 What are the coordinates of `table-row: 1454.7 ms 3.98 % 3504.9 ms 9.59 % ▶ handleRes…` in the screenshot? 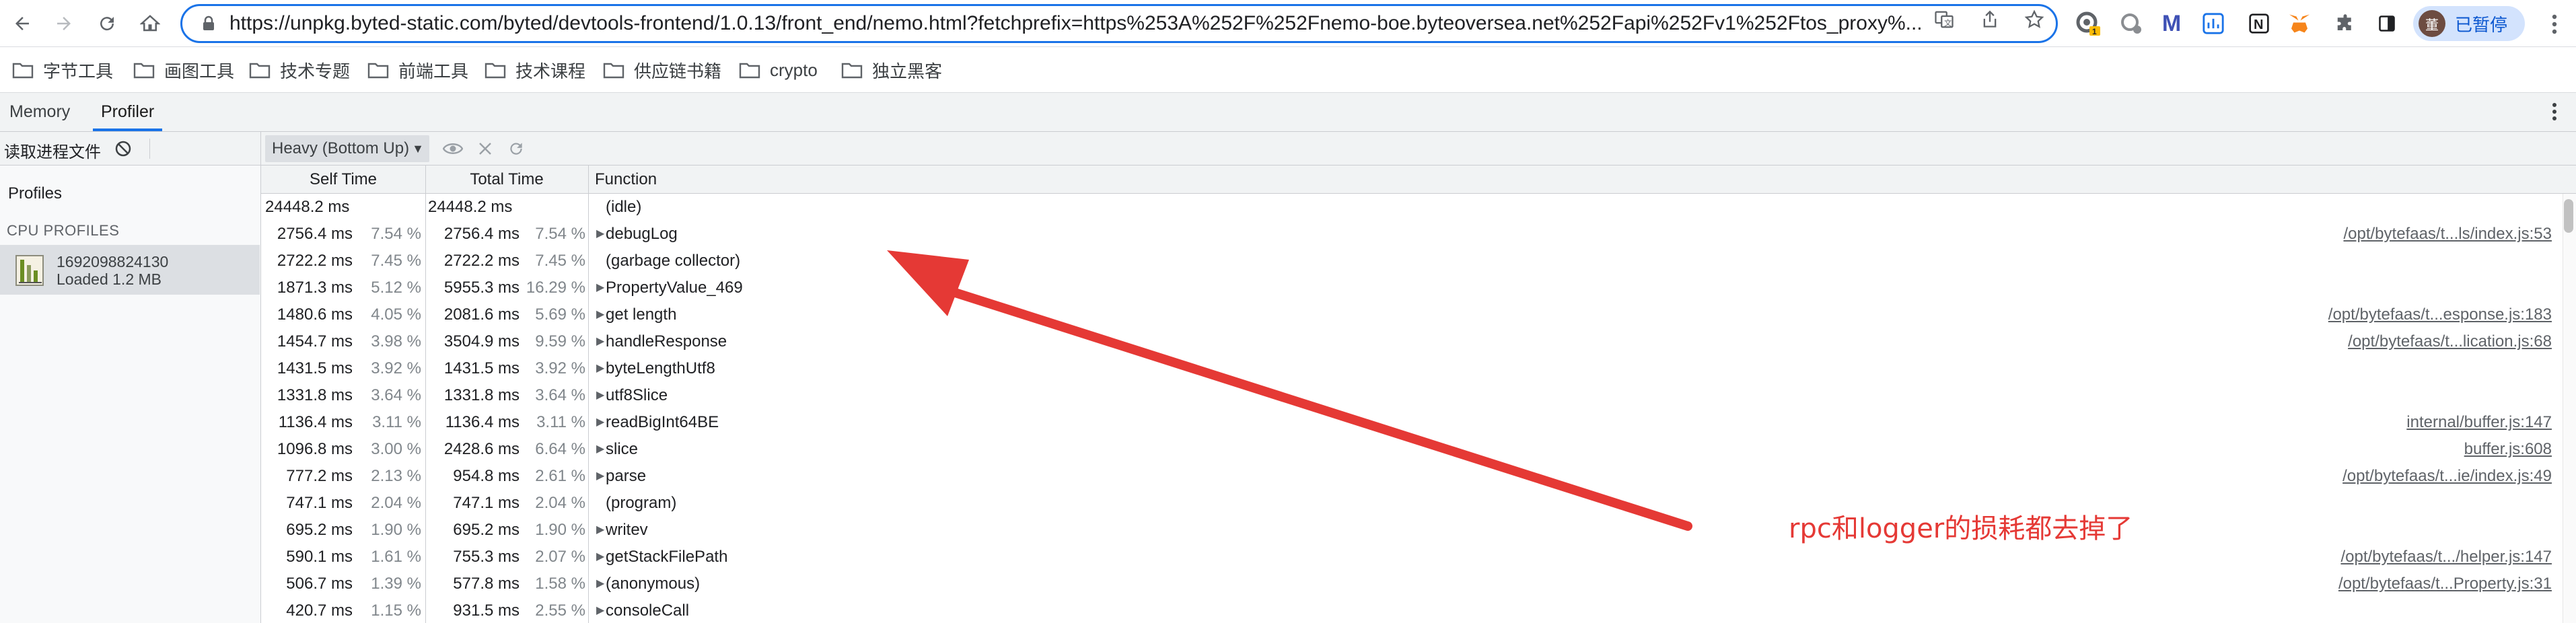 It's located at (1409, 341).